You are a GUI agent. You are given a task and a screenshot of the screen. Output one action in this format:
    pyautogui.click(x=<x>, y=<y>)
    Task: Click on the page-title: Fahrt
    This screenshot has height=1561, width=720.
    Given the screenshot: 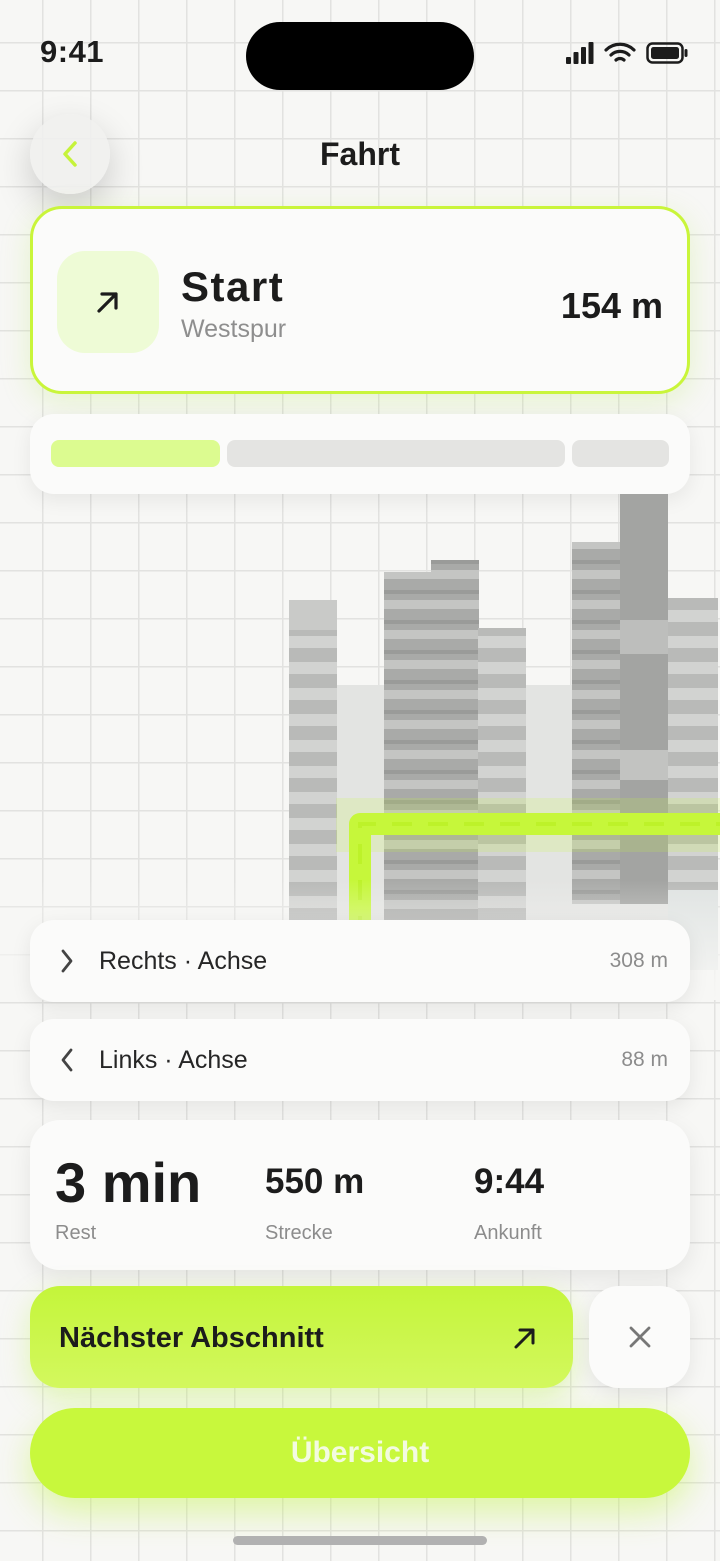 What is the action you would take?
    pyautogui.click(x=360, y=154)
    